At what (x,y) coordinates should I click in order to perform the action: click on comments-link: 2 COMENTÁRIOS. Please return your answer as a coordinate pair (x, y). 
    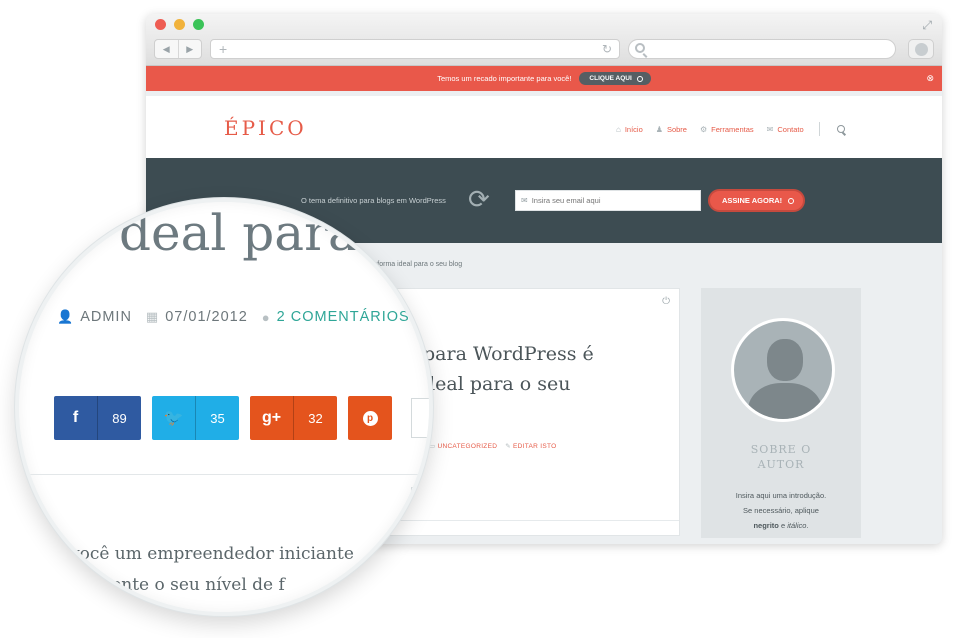
    Looking at the image, I should click on (343, 317).